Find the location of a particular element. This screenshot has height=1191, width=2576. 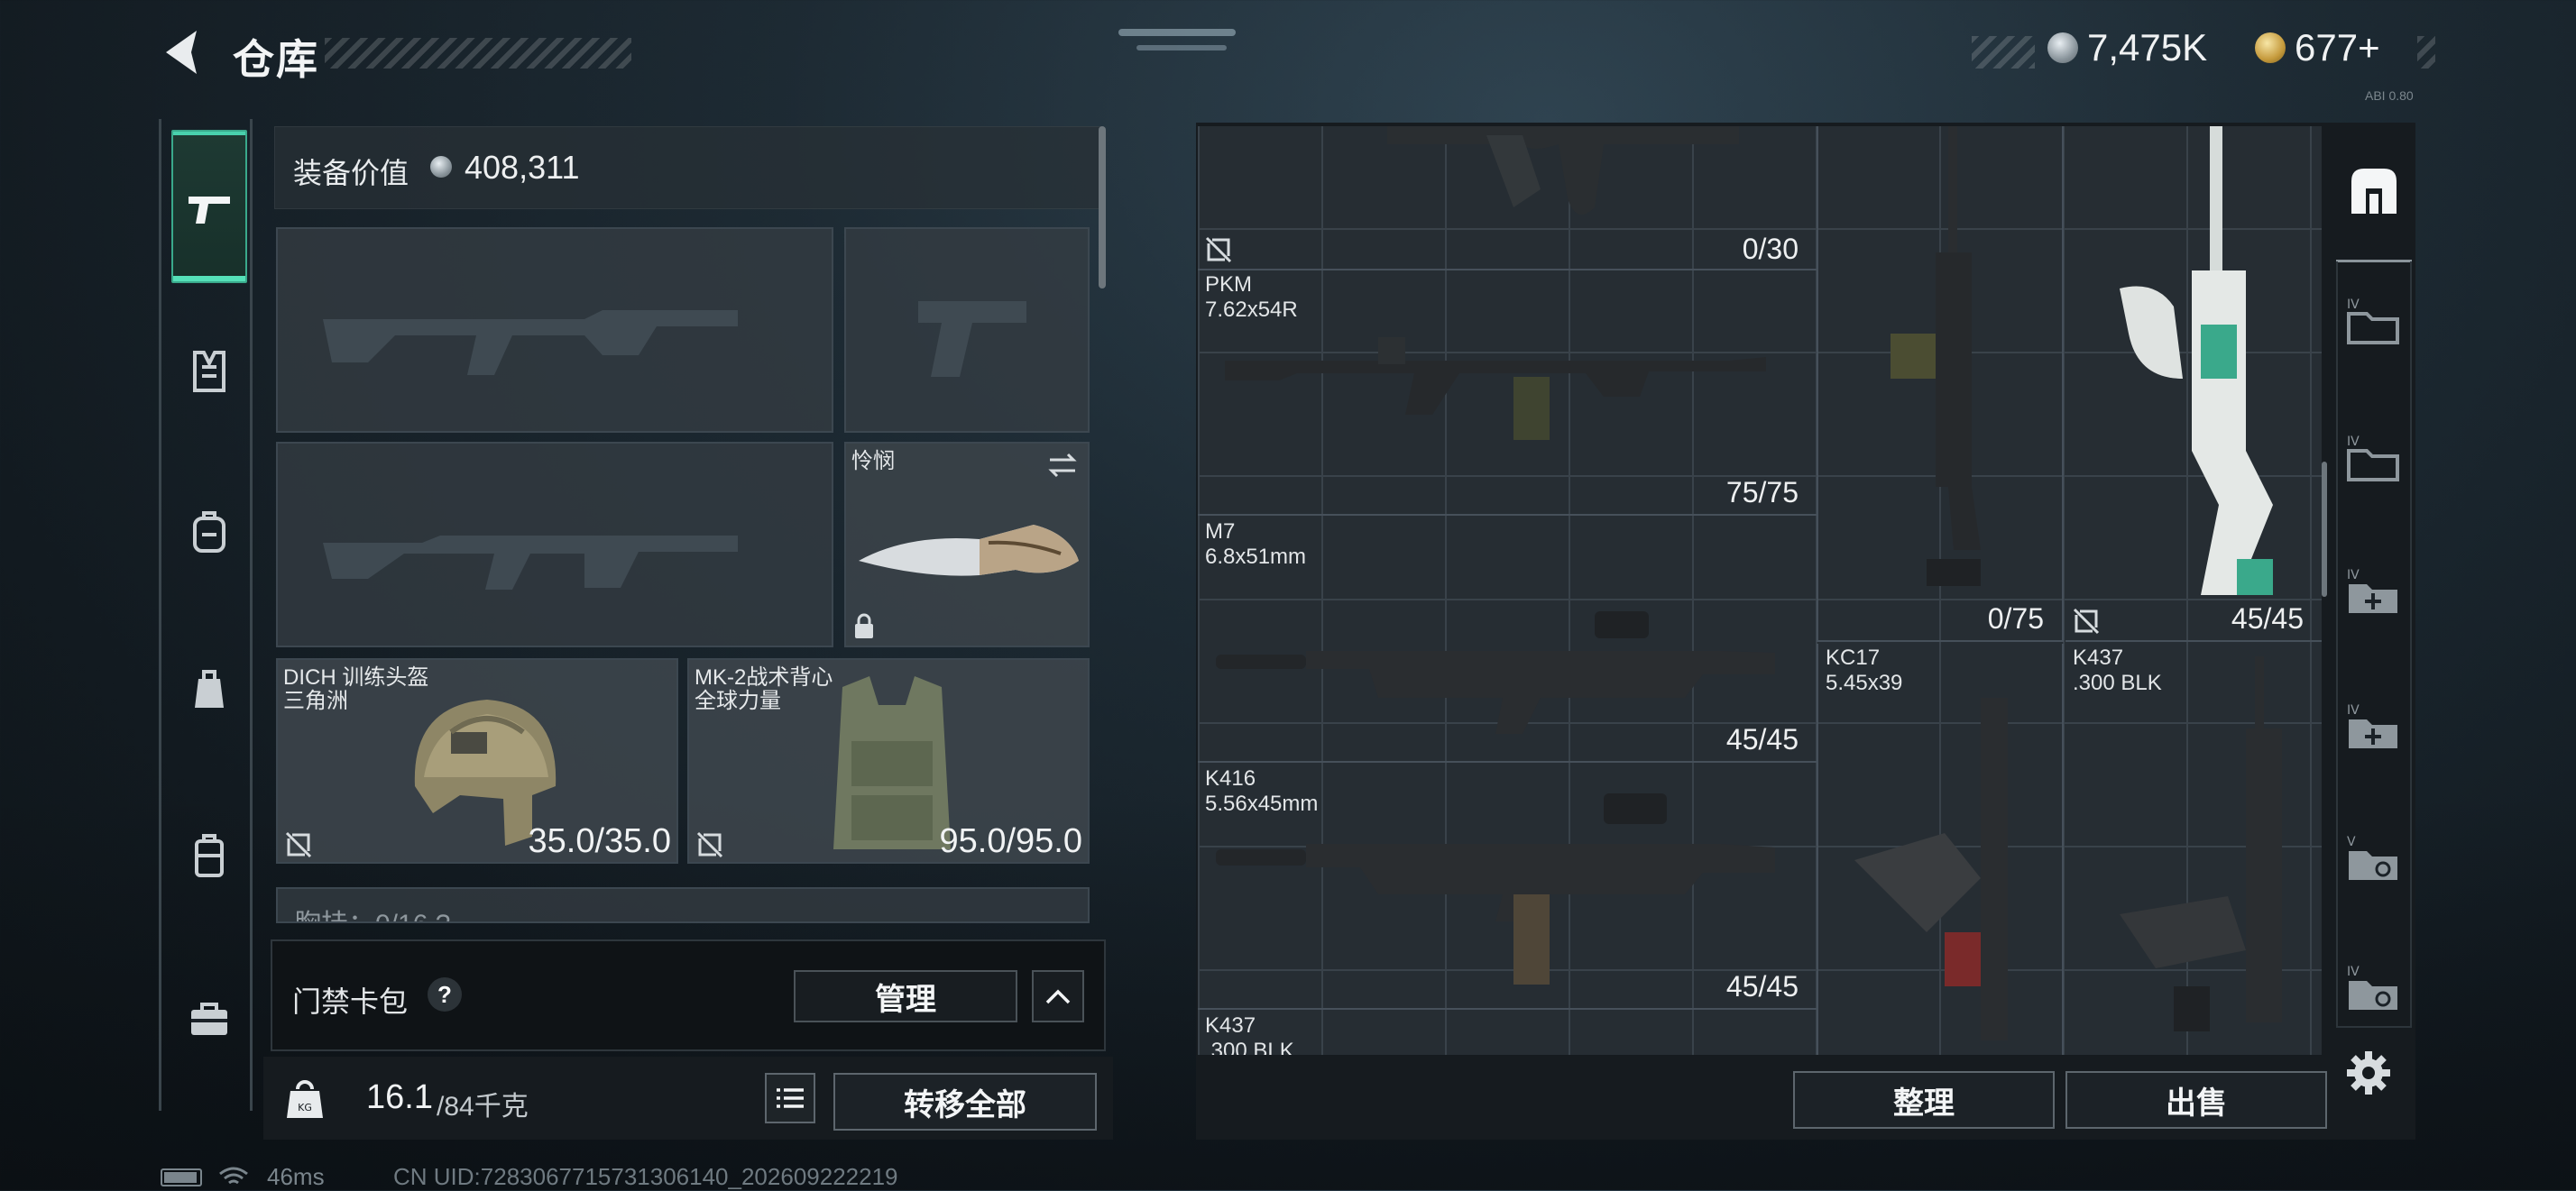

transfer-all-button: 转移全部 is located at coordinates (965, 1102).